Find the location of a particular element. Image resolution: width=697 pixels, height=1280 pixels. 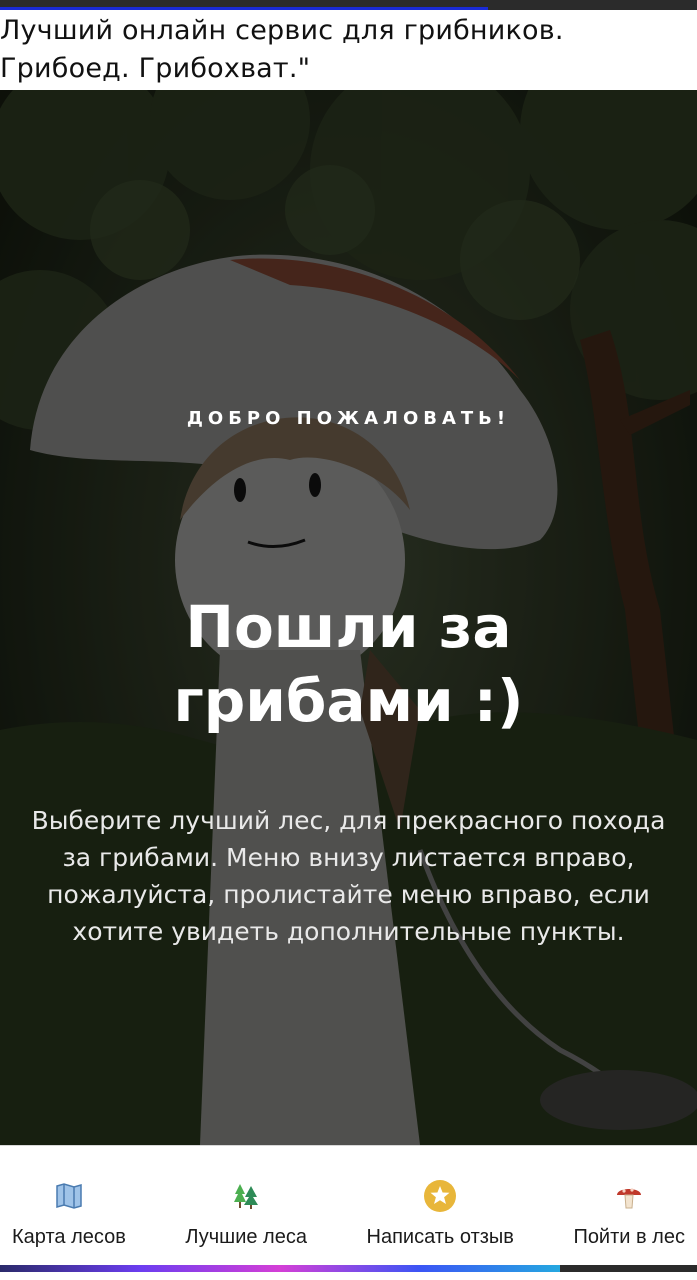

gesture-bar-gradient is located at coordinates (280, 1268).